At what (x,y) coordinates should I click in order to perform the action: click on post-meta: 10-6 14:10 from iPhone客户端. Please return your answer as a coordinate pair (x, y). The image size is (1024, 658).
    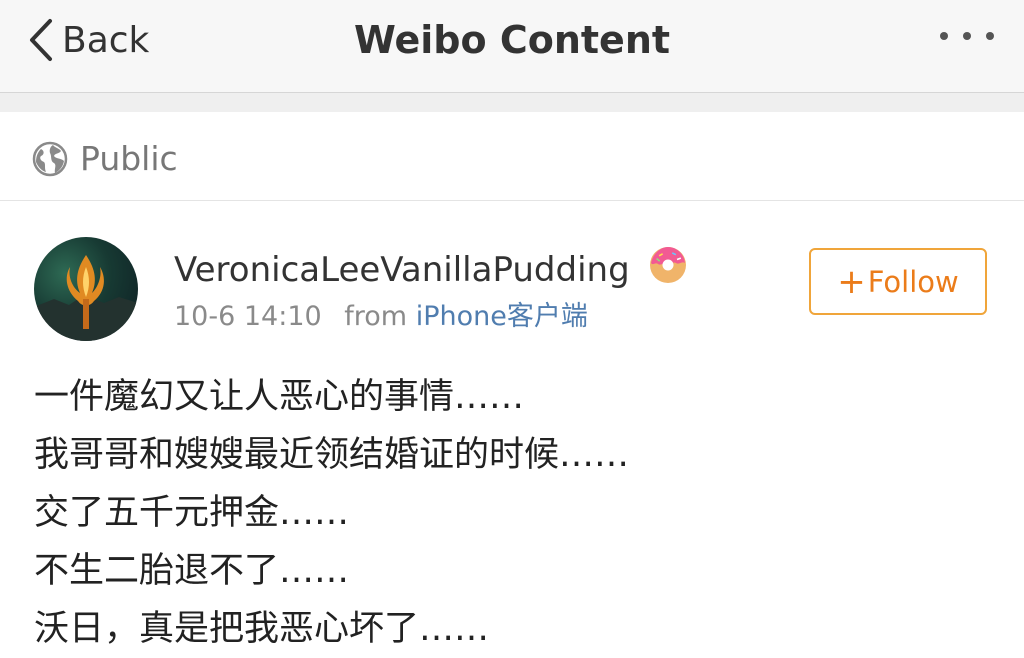
    Looking at the image, I should click on (381, 317).